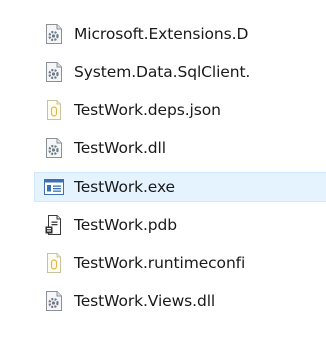 The width and height of the screenshot is (326, 342). Describe the element at coordinates (181, 148) in the screenshot. I see `file-item: TestWork.dll` at that location.